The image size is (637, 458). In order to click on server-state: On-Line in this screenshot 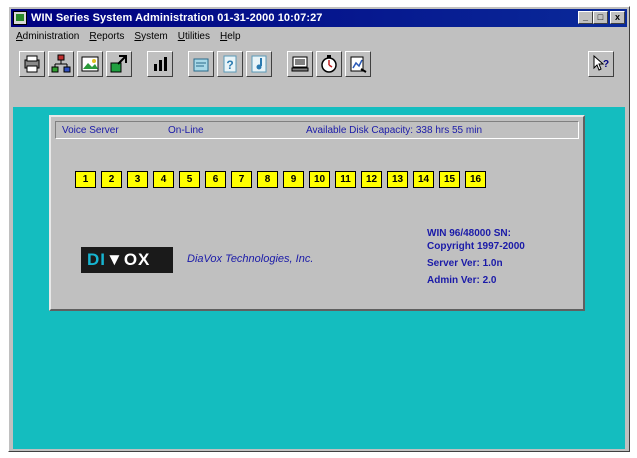, I will do `click(186, 130)`.